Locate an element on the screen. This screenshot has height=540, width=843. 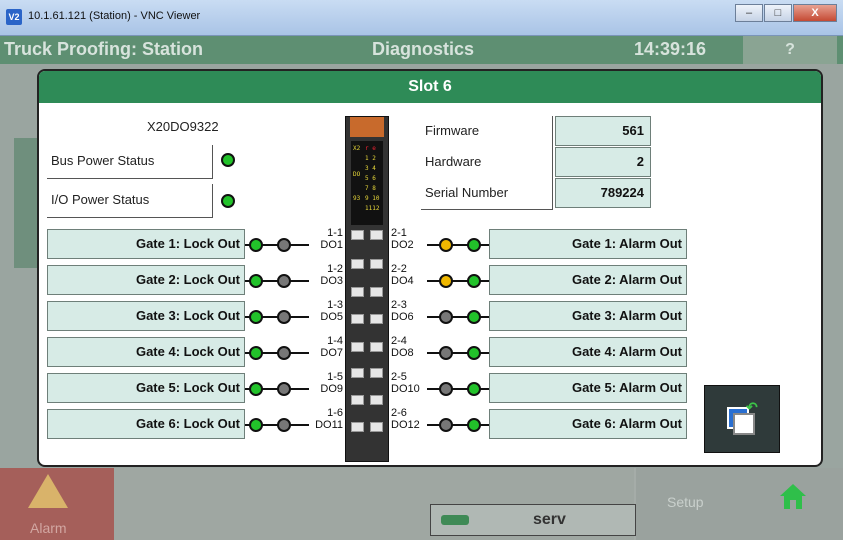
channel-label: DO1 is located at coordinates (331, 245).